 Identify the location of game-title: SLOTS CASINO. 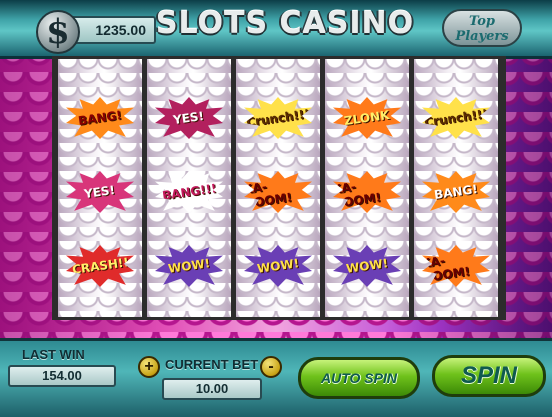
(285, 23).